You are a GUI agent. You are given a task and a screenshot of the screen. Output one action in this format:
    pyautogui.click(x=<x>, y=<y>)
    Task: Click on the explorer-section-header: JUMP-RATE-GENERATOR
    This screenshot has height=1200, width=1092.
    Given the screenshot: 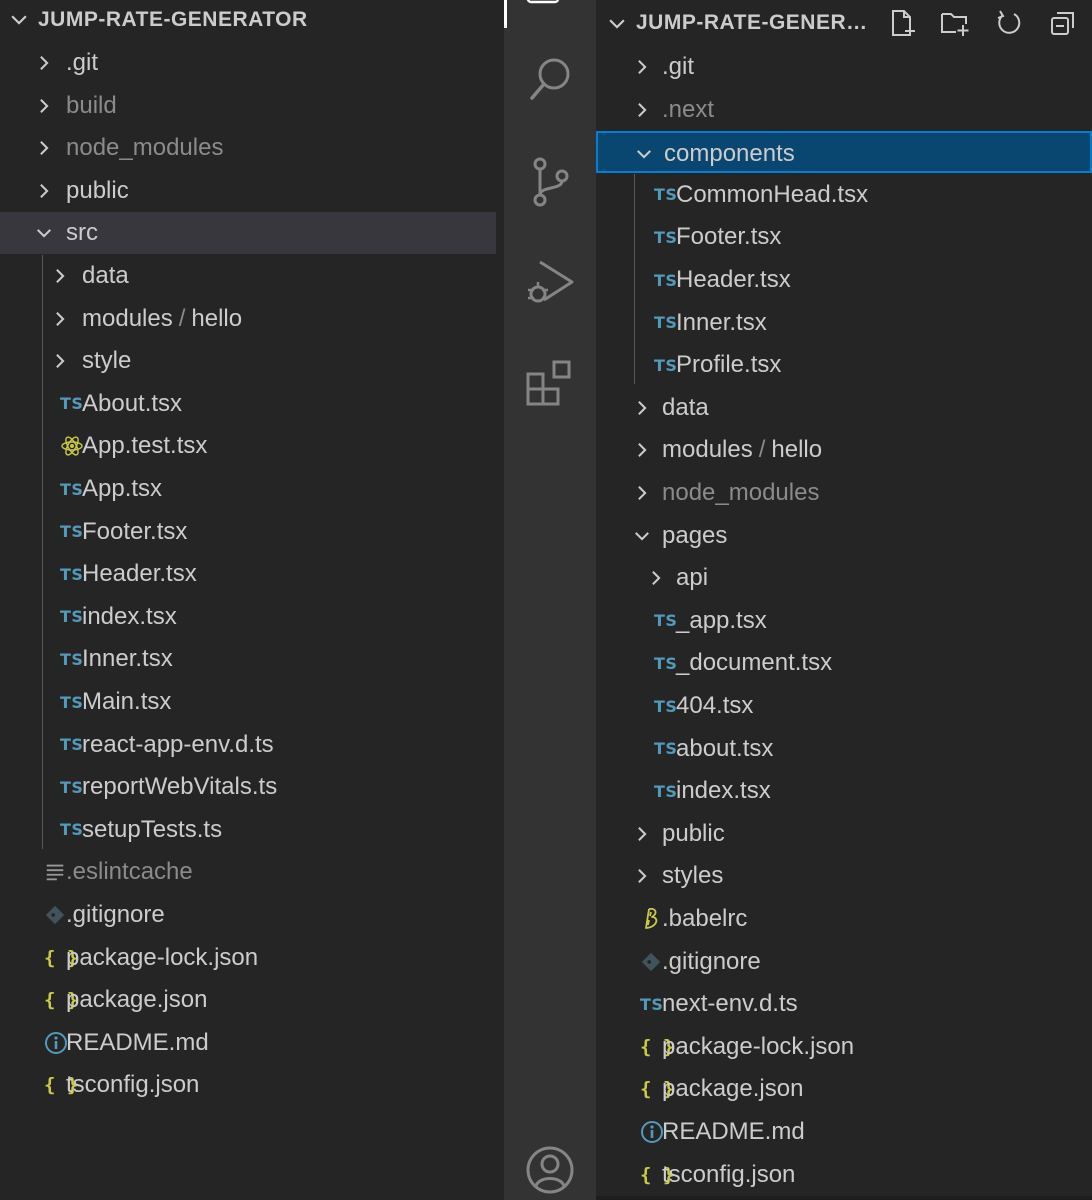 What is the action you would take?
    pyautogui.click(x=252, y=21)
    